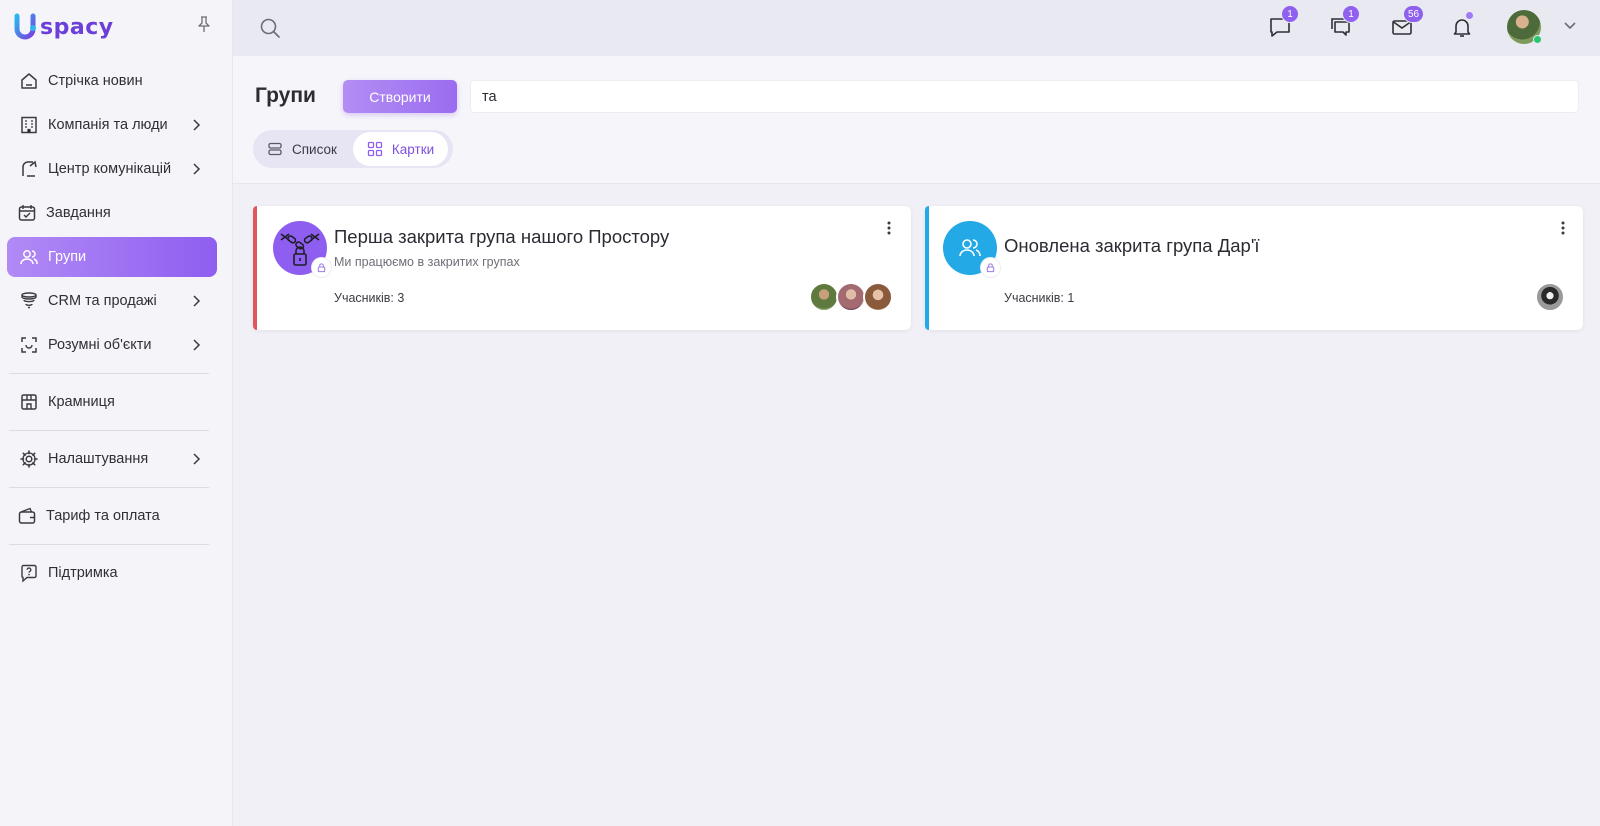 This screenshot has width=1600, height=826. I want to click on view-list-button: Список, so click(302, 149).